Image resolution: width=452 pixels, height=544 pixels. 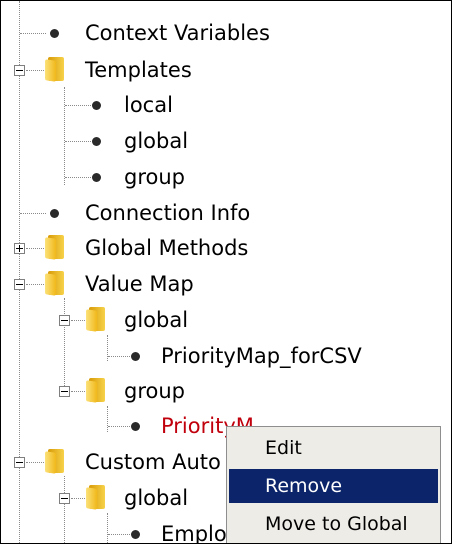 I want to click on tree-item-value-map-group: group, so click(x=226, y=391).